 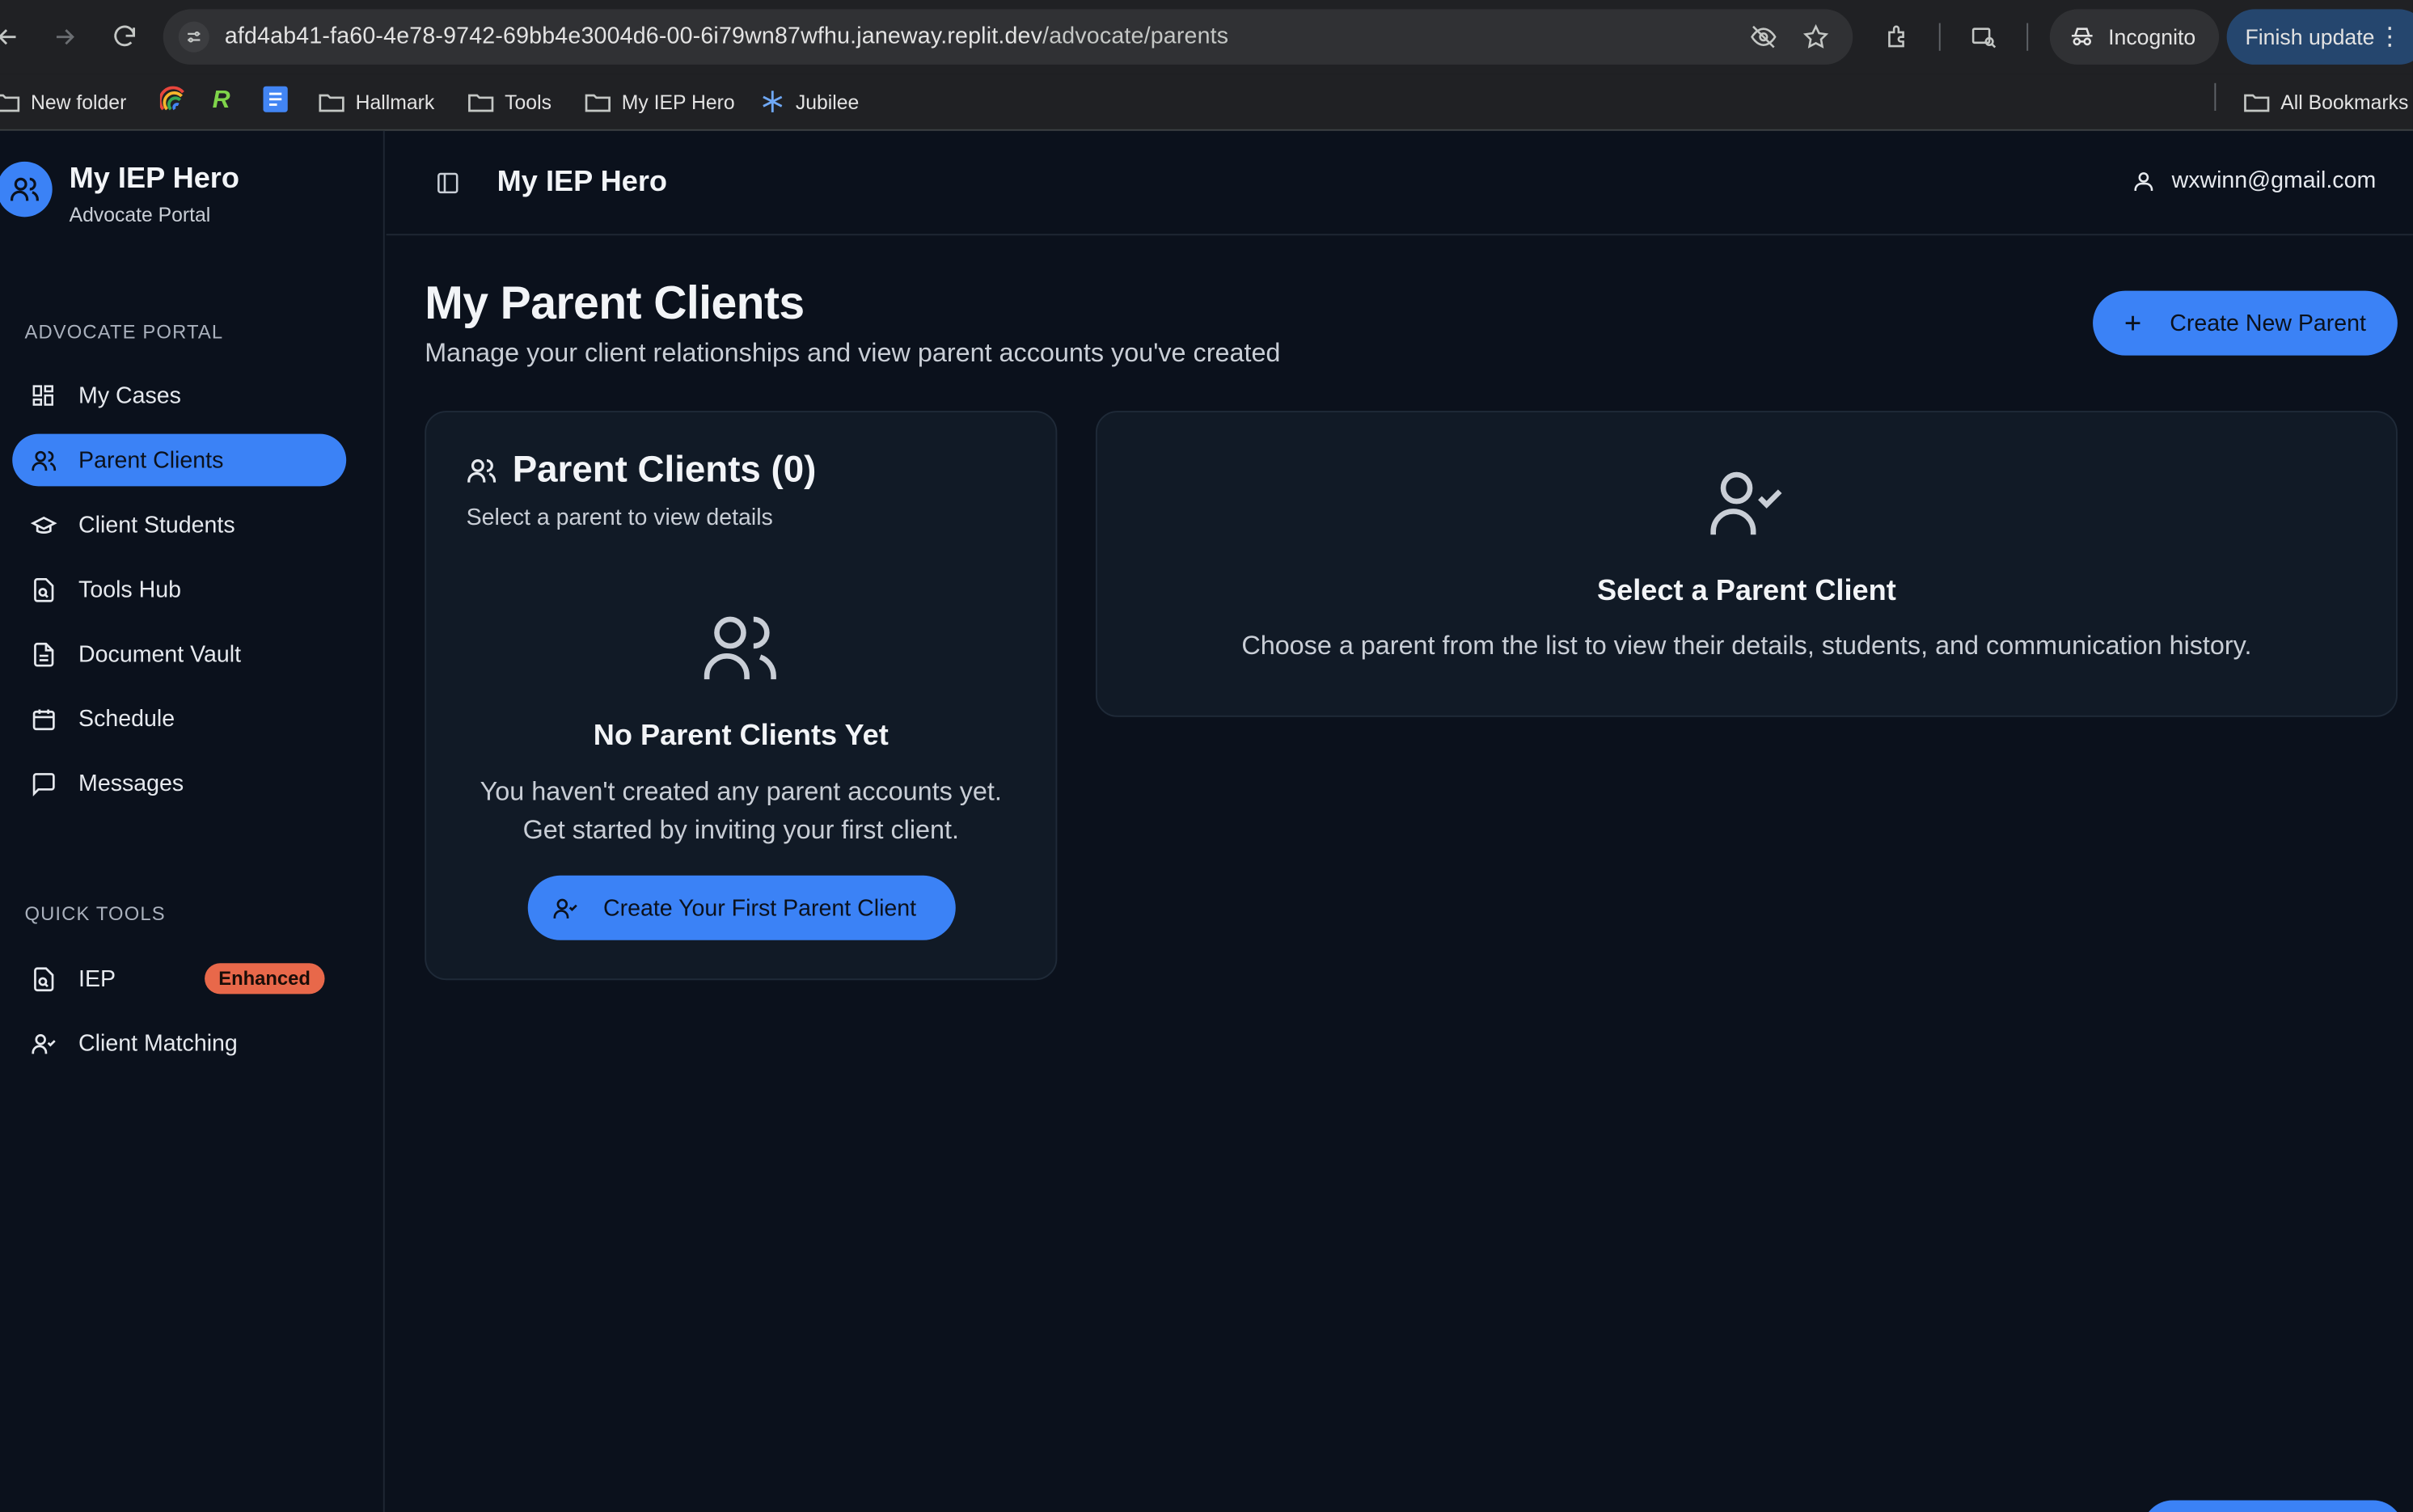 I want to click on quick-tool-client-matching: Client Matching, so click(x=179, y=1043).